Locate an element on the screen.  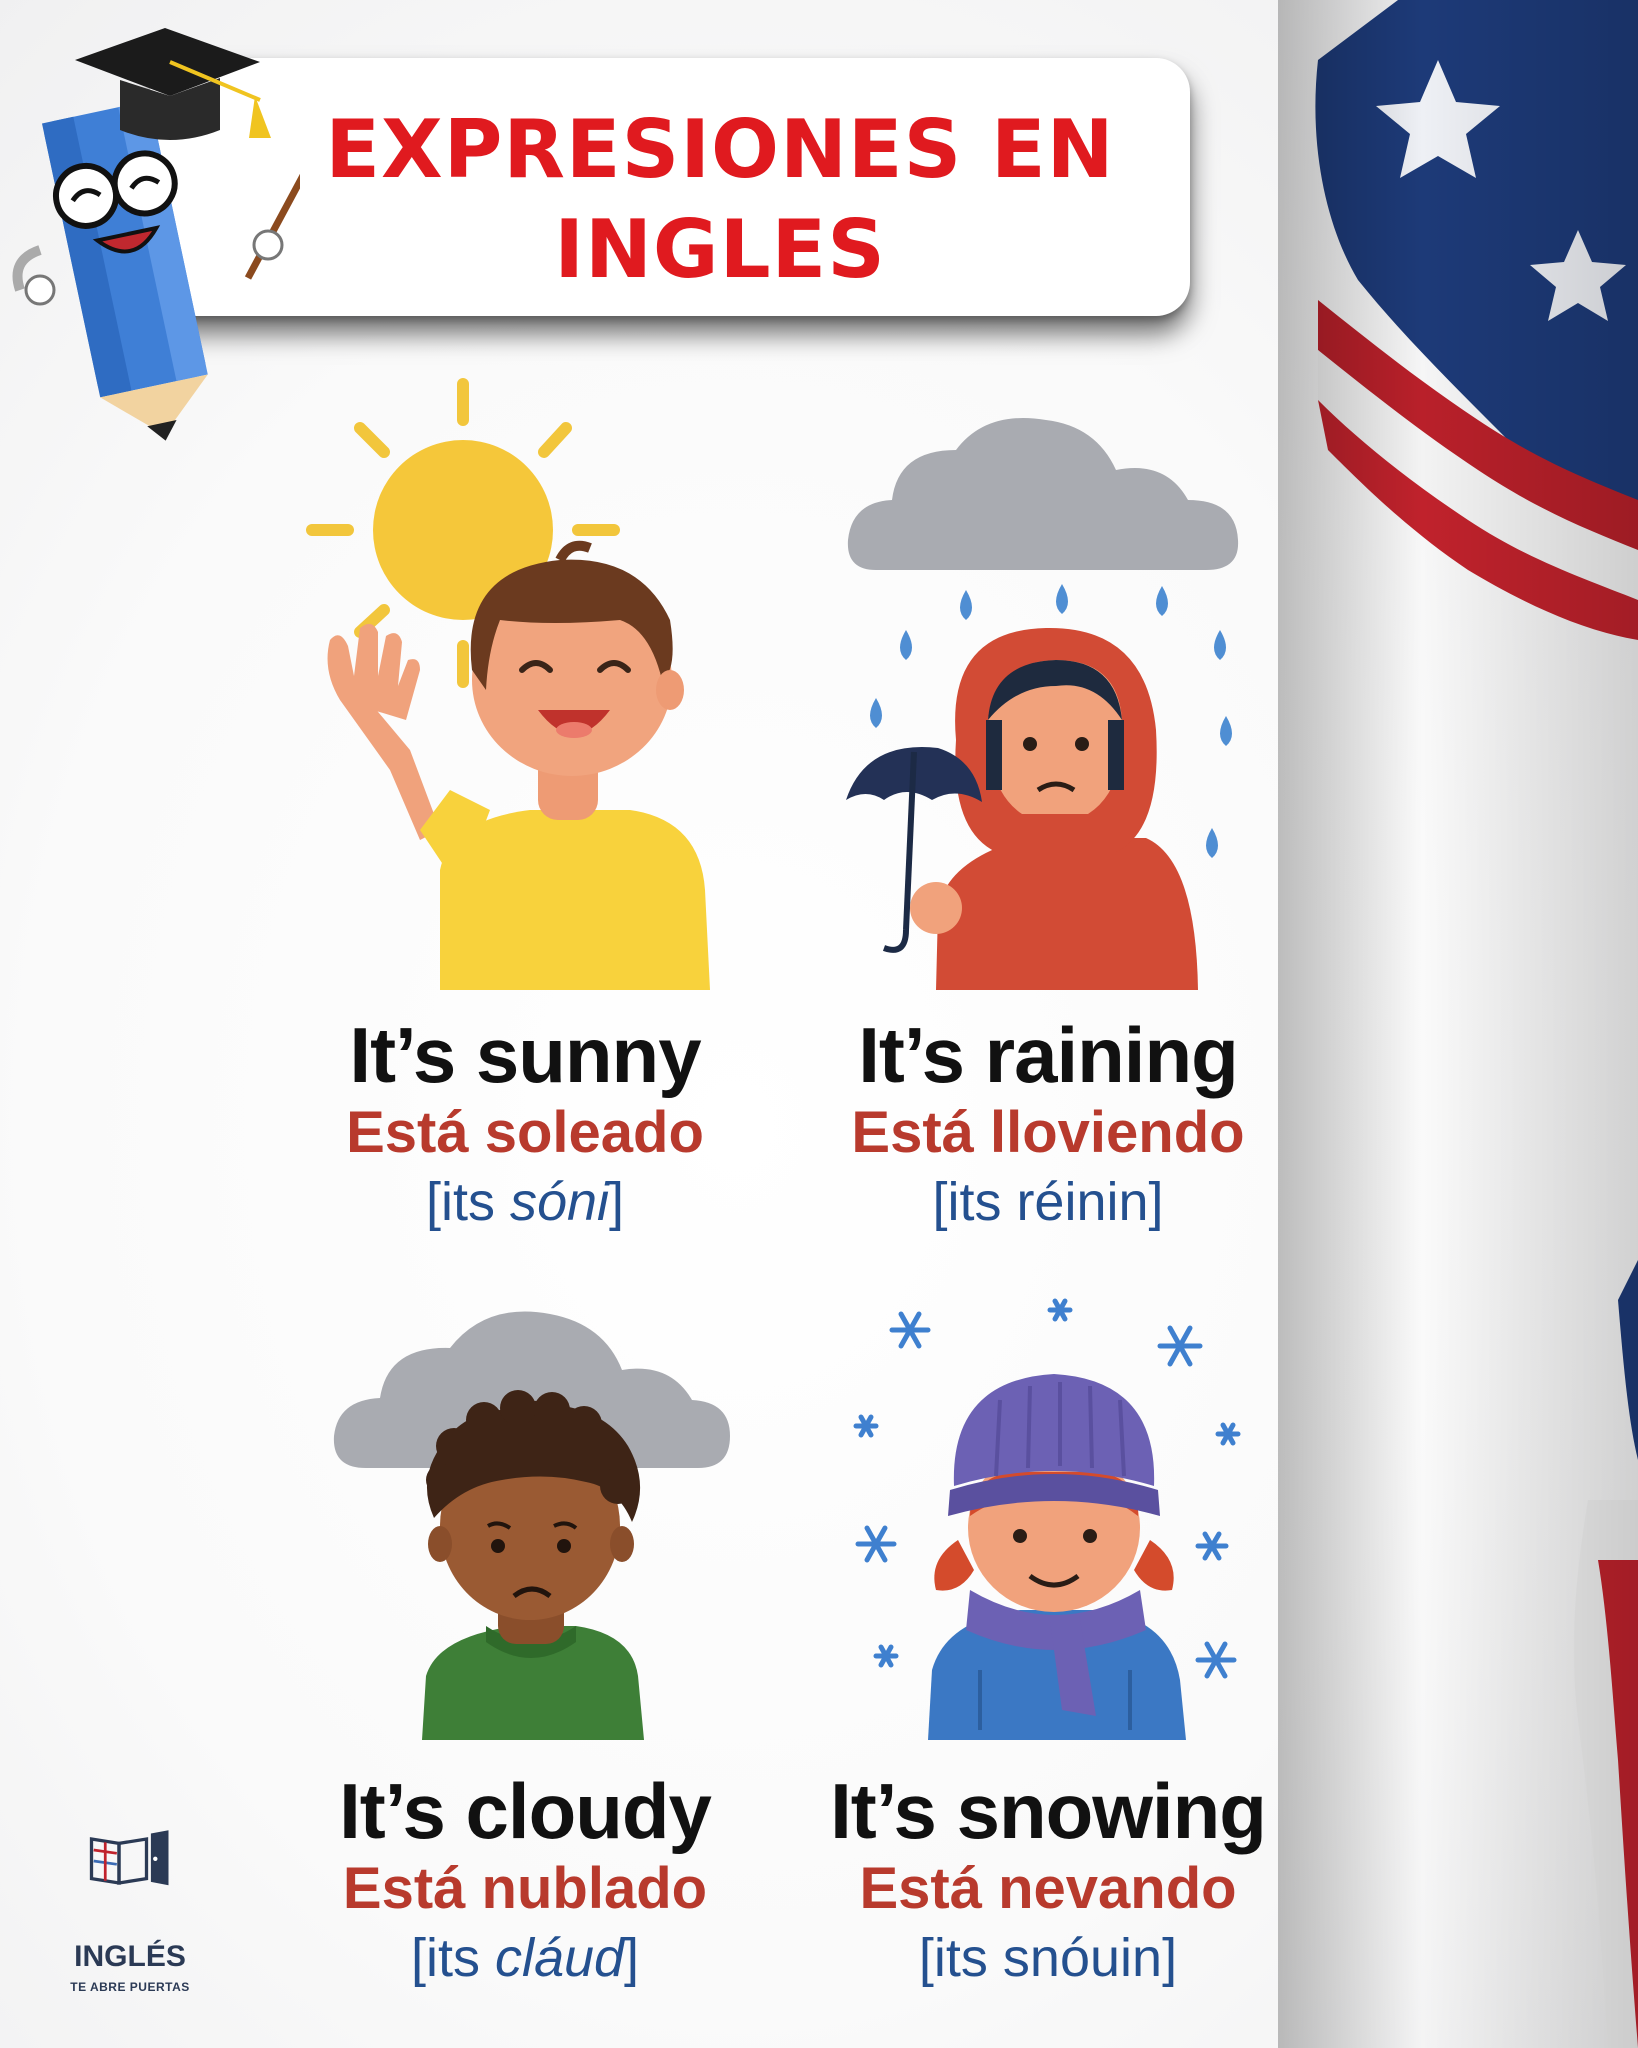
logo-tagline: TE ABRE PUERTAS is located at coordinates (130, 1987).